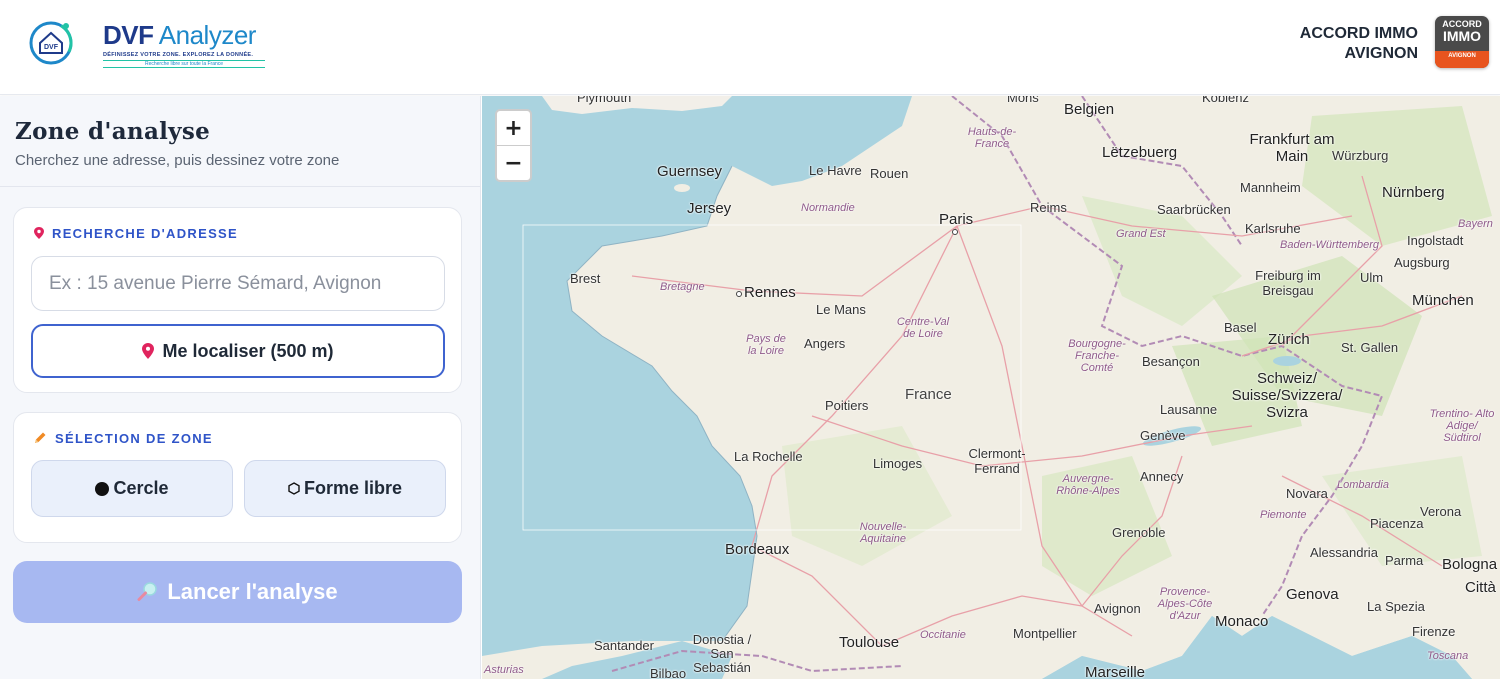 The height and width of the screenshot is (679, 1500). What do you see at coordinates (1045, 633) in the screenshot?
I see `map-label: Montpellier` at bounding box center [1045, 633].